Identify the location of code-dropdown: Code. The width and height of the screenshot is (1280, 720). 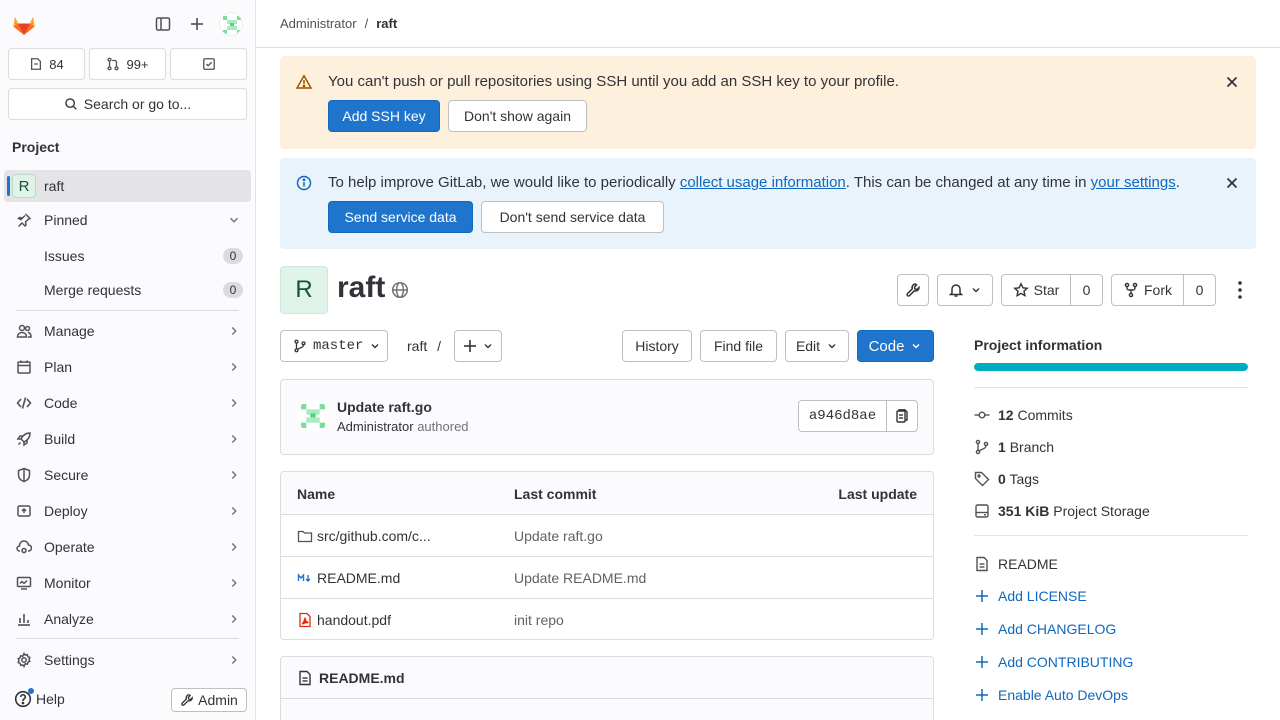
(895, 346).